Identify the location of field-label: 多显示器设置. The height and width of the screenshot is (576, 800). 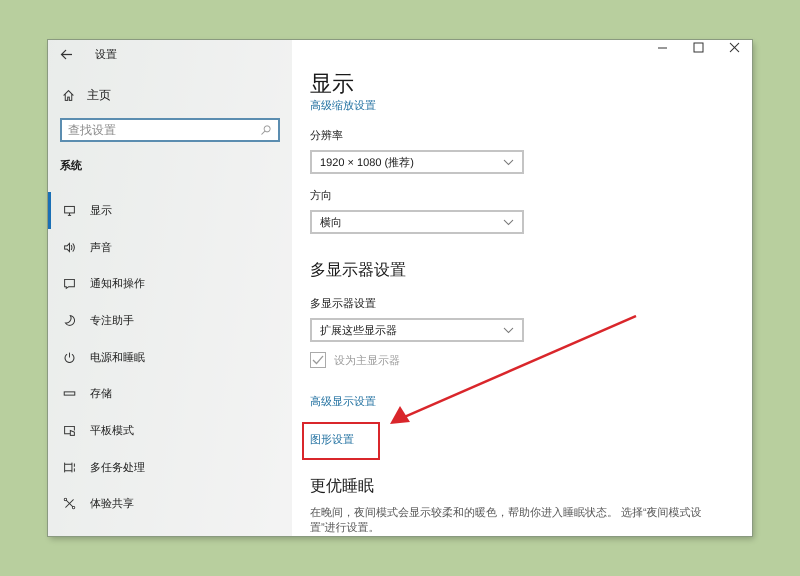
(343, 304).